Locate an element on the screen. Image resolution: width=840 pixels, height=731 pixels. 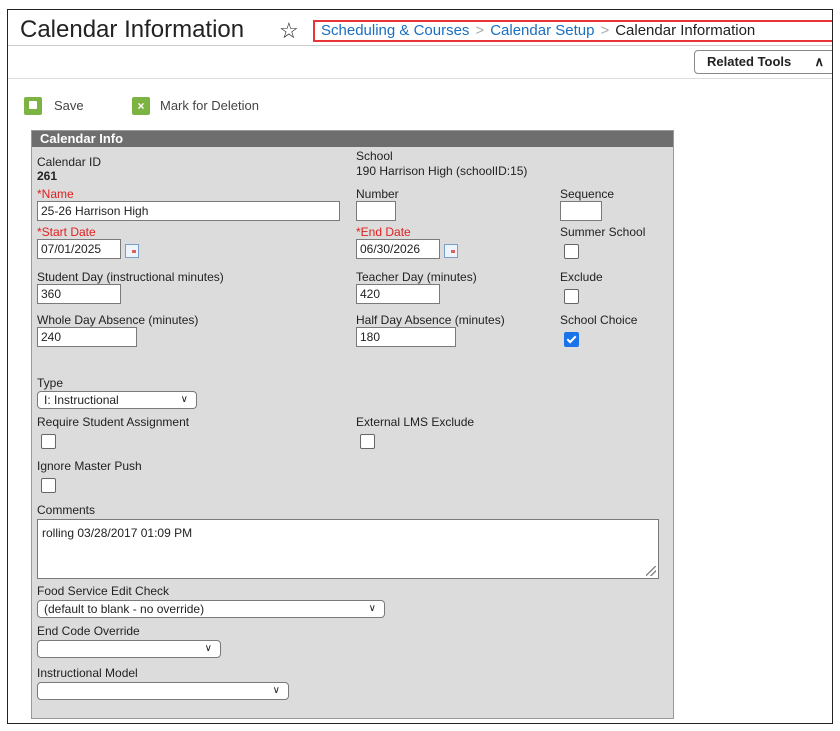
resize-grip-icon is located at coordinates (651, 571).